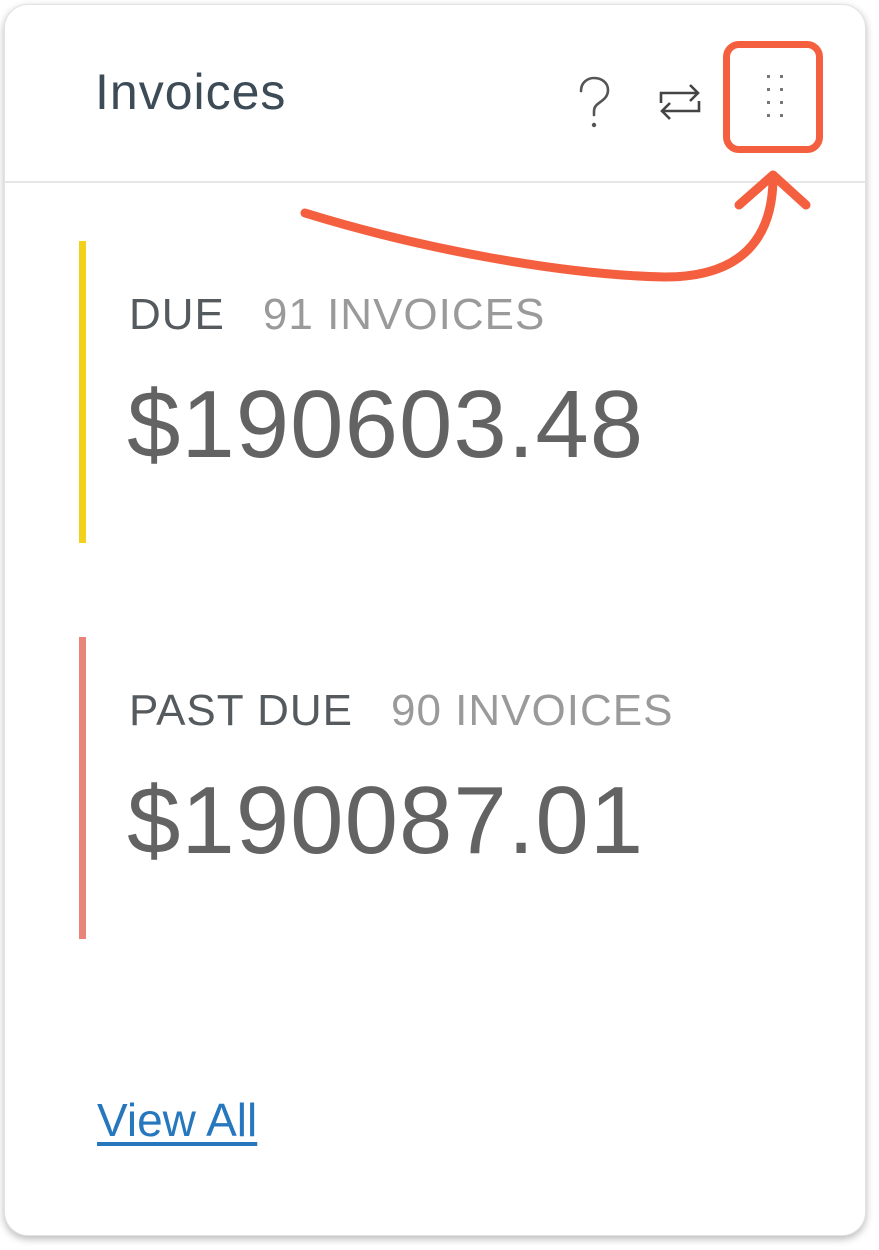 This screenshot has height=1250, width=879. I want to click on past-due-label-row: PAST DUE 90 INVOICES, so click(401, 711).